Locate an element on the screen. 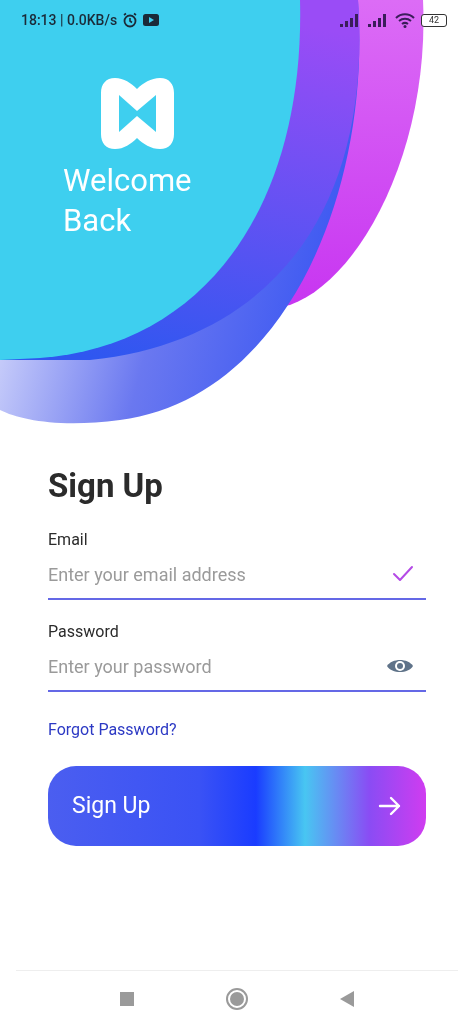 The height and width of the screenshot is (1027, 474). input-field: Enter your password is located at coordinates (217, 666).